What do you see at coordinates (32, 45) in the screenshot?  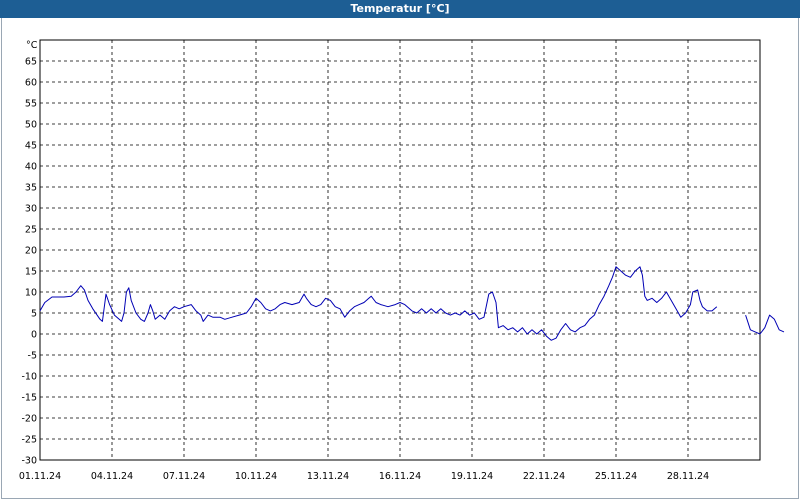 I see `y-axis-unit: °C` at bounding box center [32, 45].